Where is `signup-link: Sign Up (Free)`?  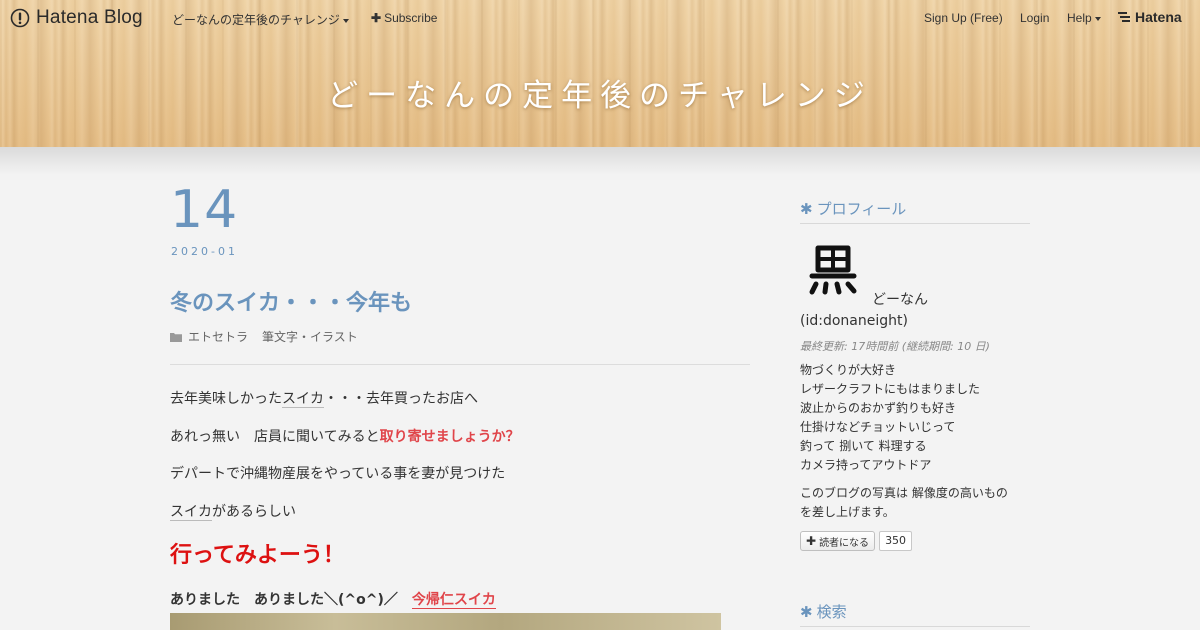 signup-link: Sign Up (Free) is located at coordinates (963, 18).